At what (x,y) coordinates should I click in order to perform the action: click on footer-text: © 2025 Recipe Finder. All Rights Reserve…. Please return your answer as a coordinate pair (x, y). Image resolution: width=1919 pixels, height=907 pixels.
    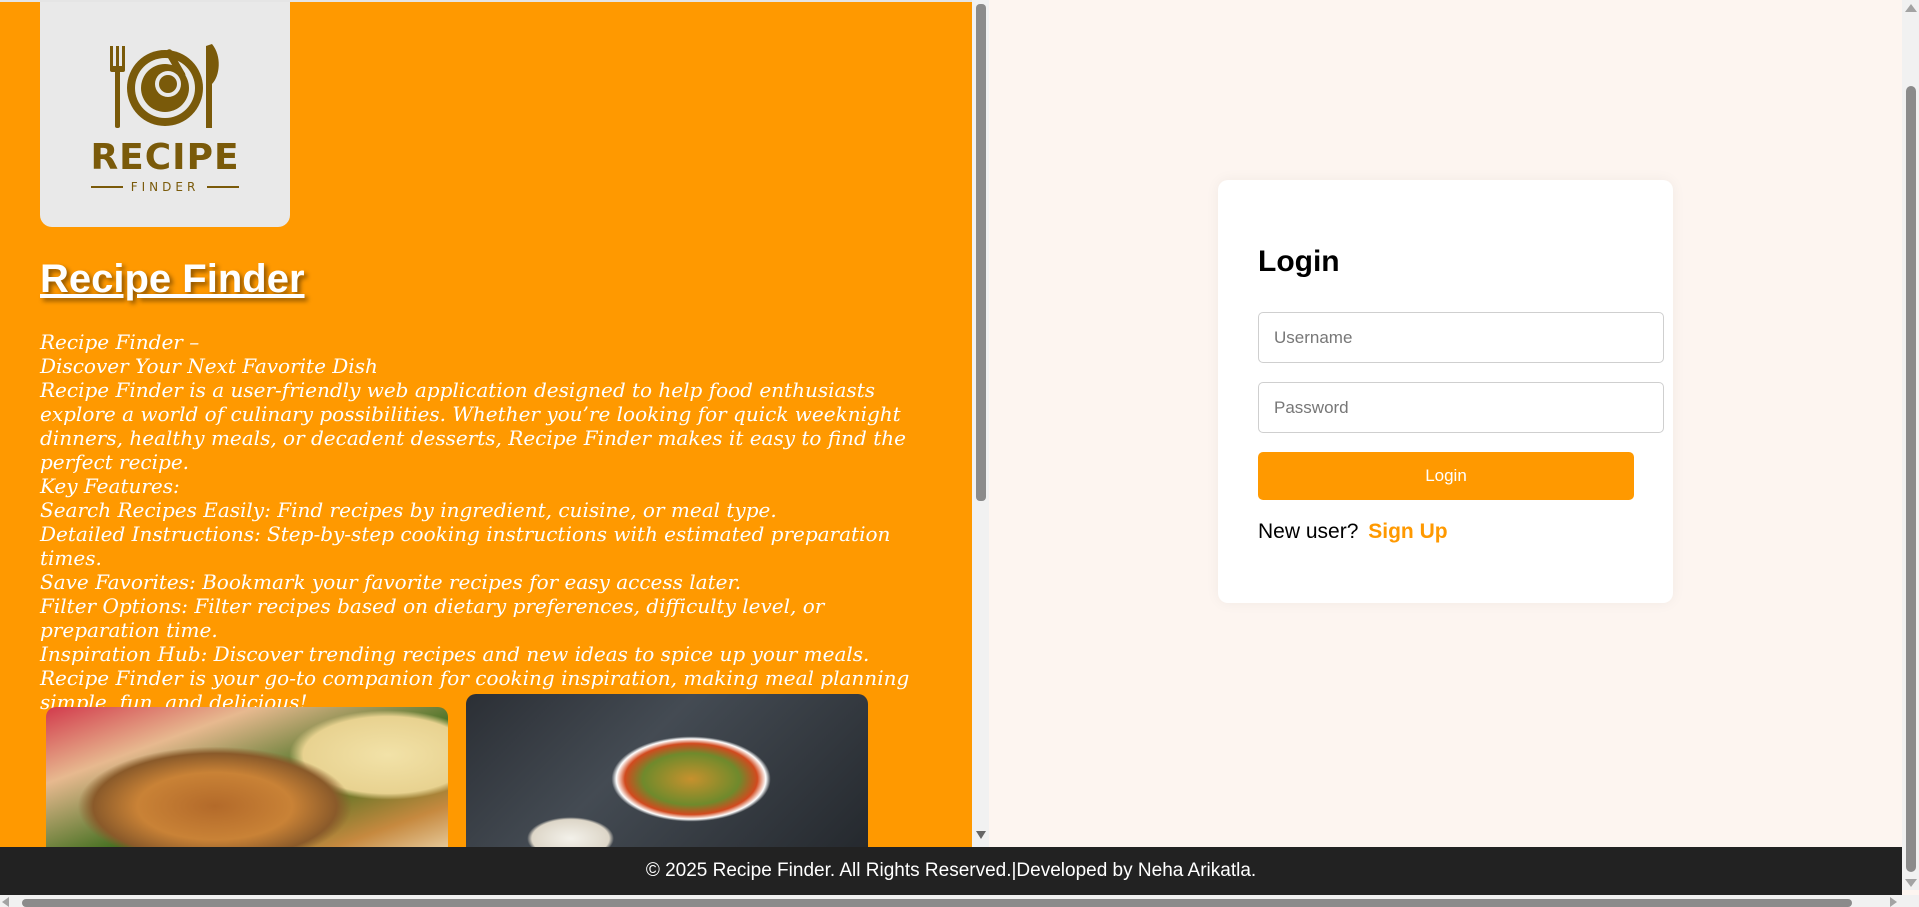
    Looking at the image, I should click on (951, 870).